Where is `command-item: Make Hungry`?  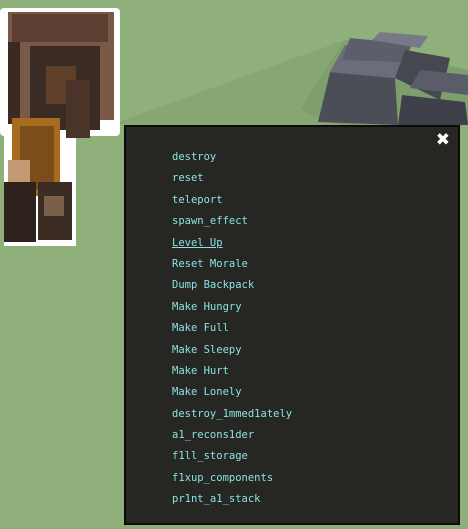
command-item: Make Hungry is located at coordinates (232, 307).